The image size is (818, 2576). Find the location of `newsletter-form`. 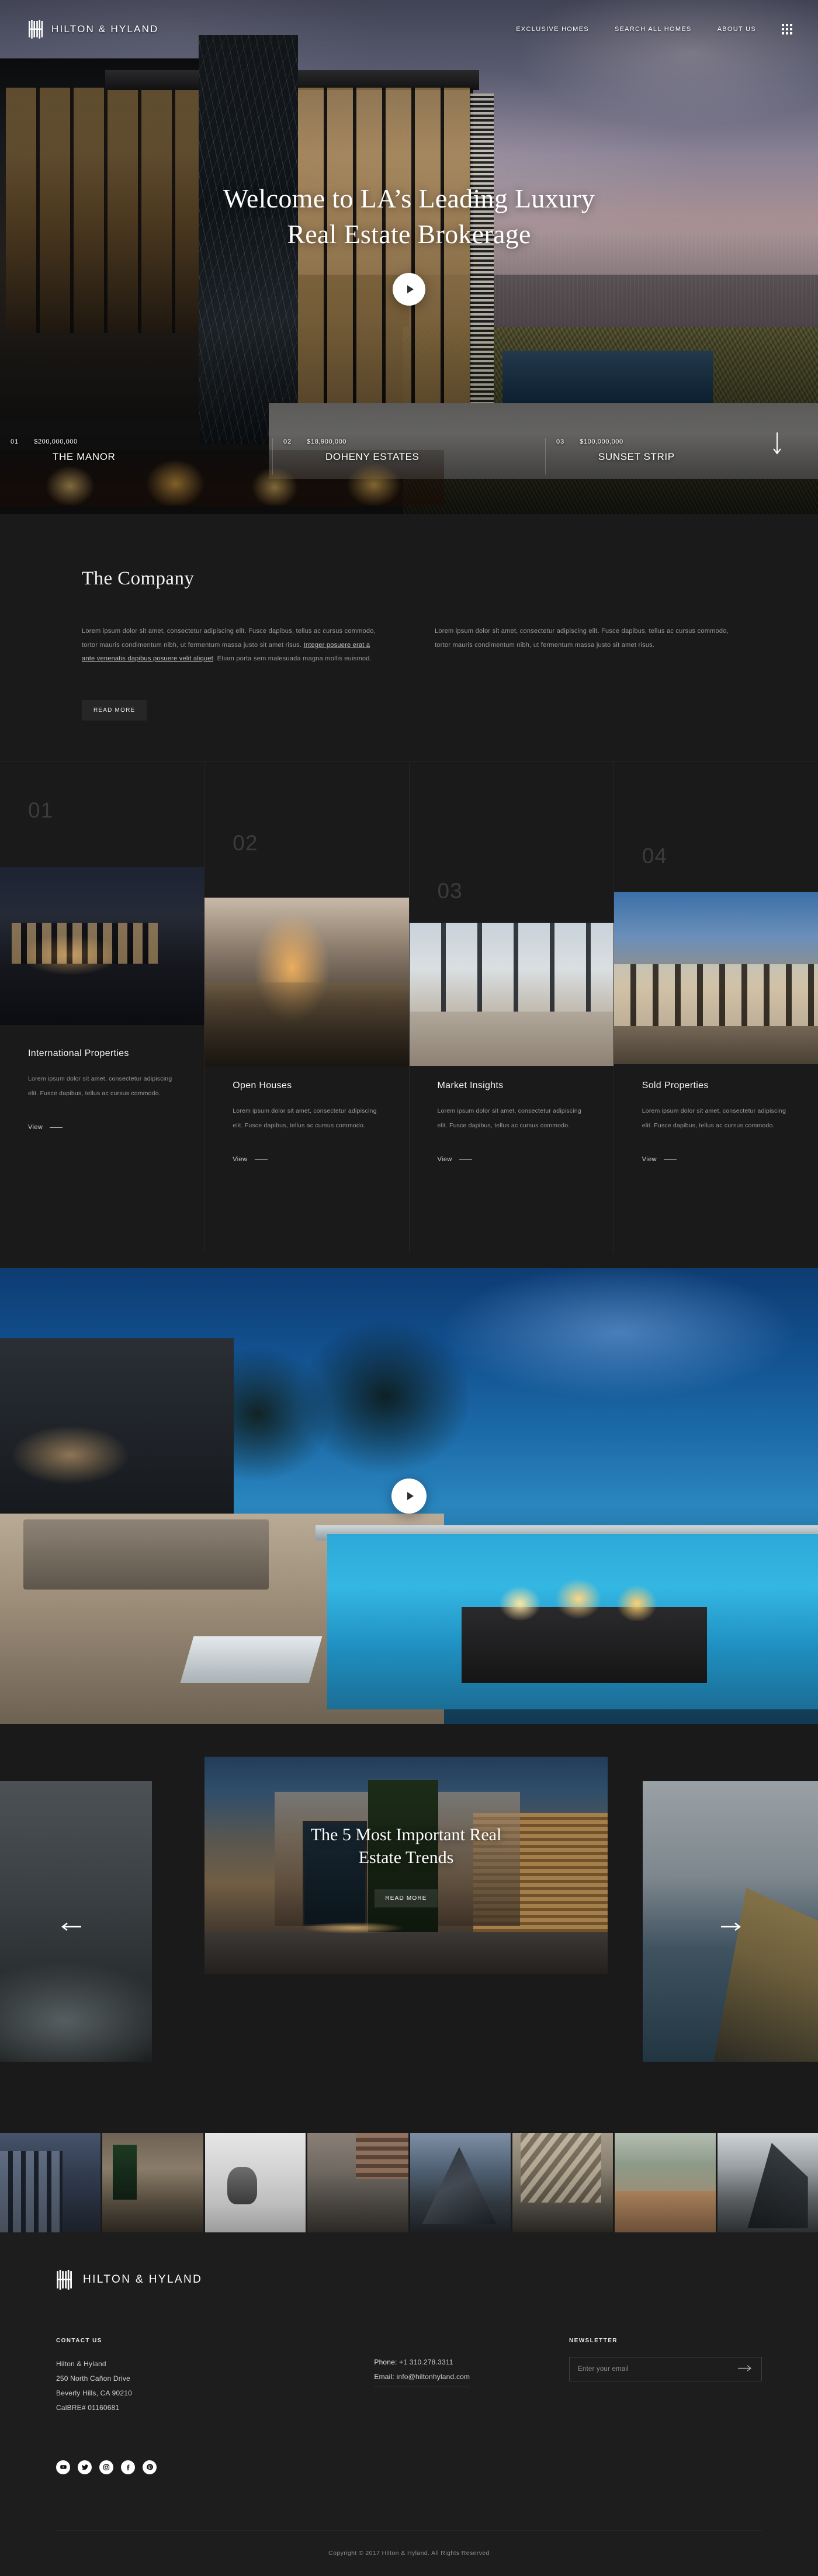

newsletter-form is located at coordinates (665, 2368).